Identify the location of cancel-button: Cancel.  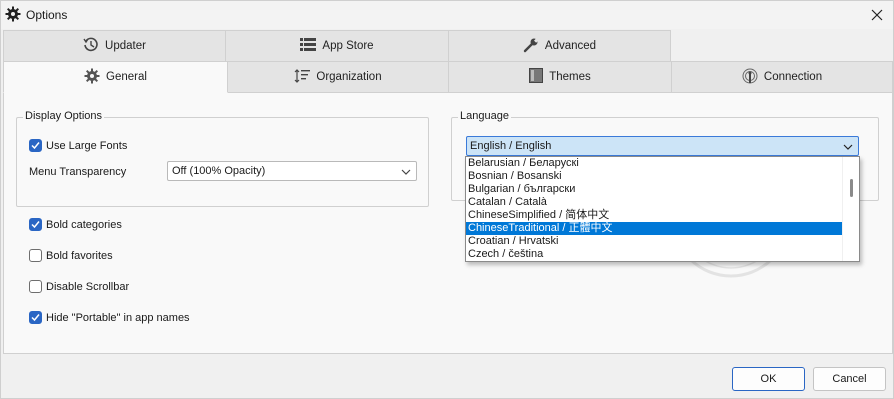
(849, 379).